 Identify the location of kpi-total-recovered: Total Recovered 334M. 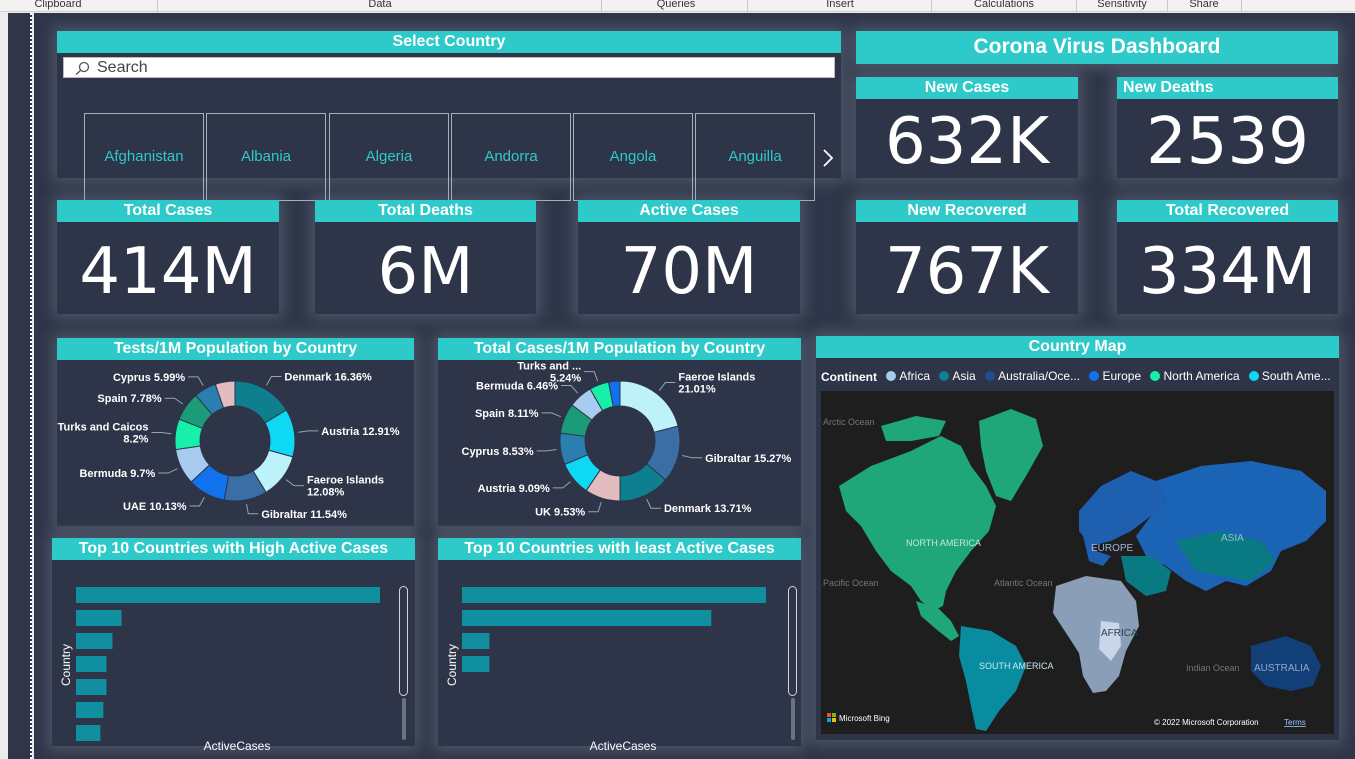
(1227, 257).